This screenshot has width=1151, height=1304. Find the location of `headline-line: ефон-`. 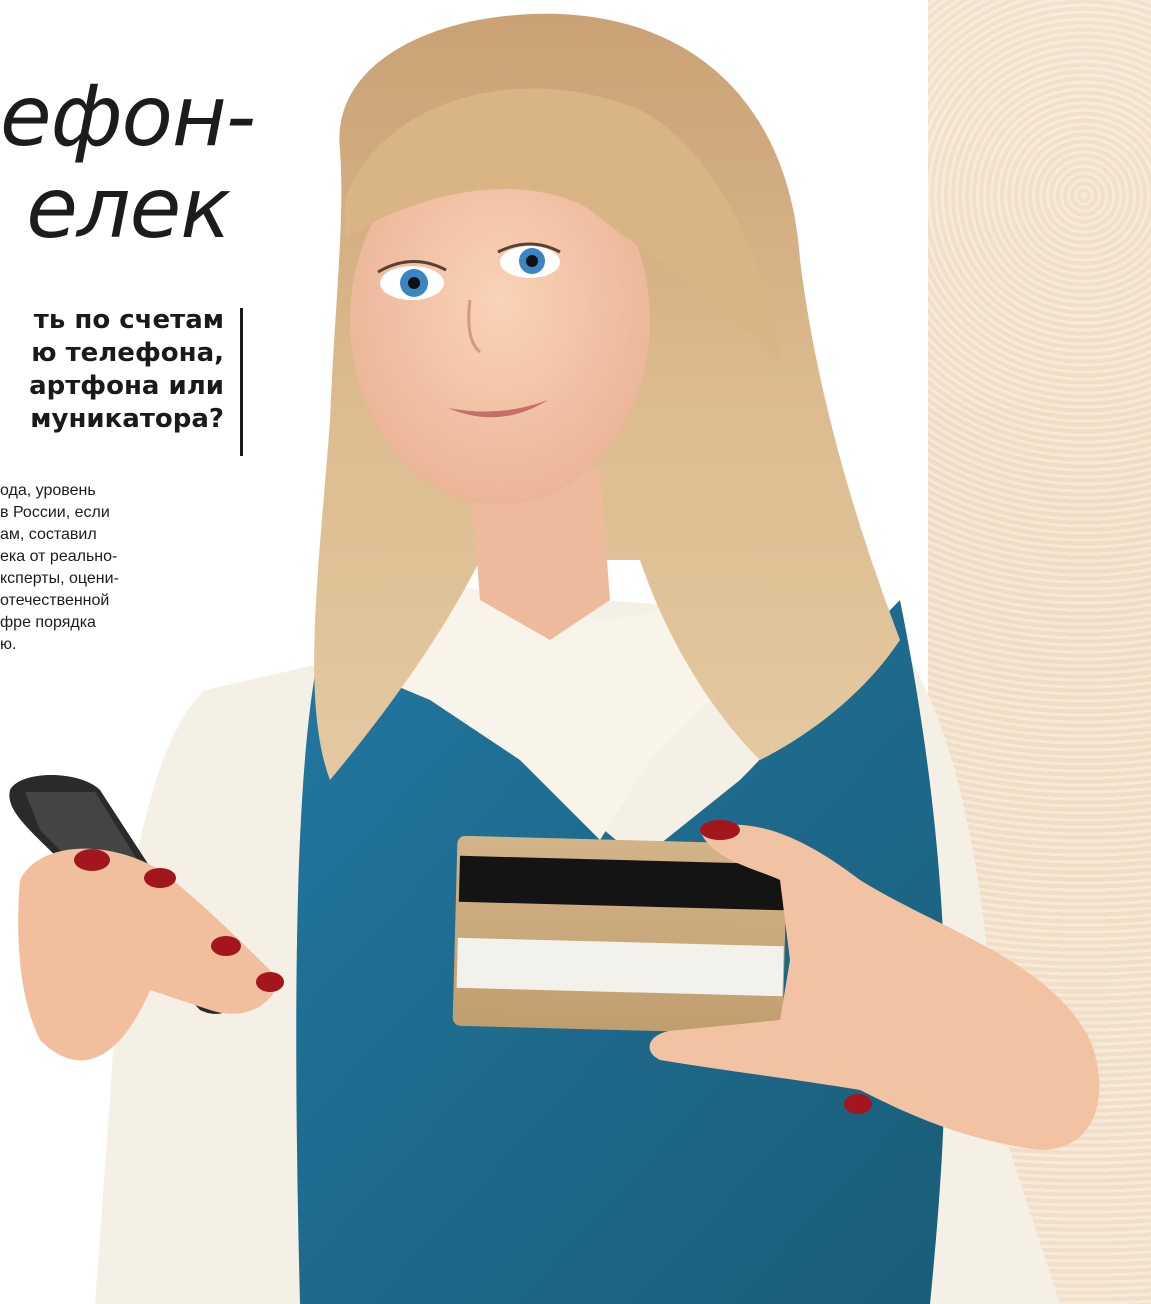

headline-line: ефон- is located at coordinates (128, 116).